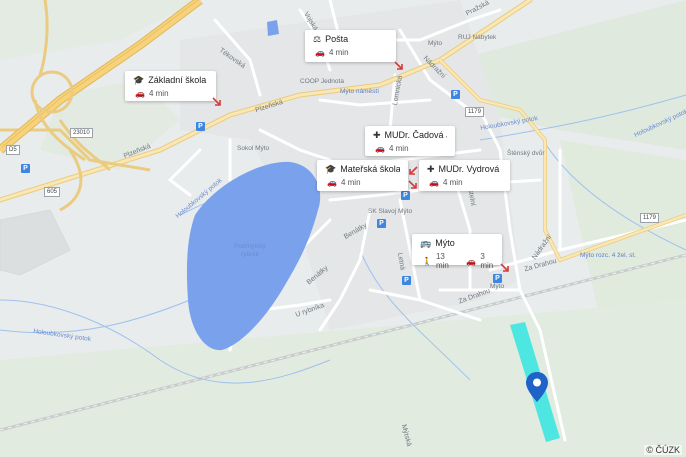  I want to click on place-label-sokol: Sokol Mýto, so click(253, 148).